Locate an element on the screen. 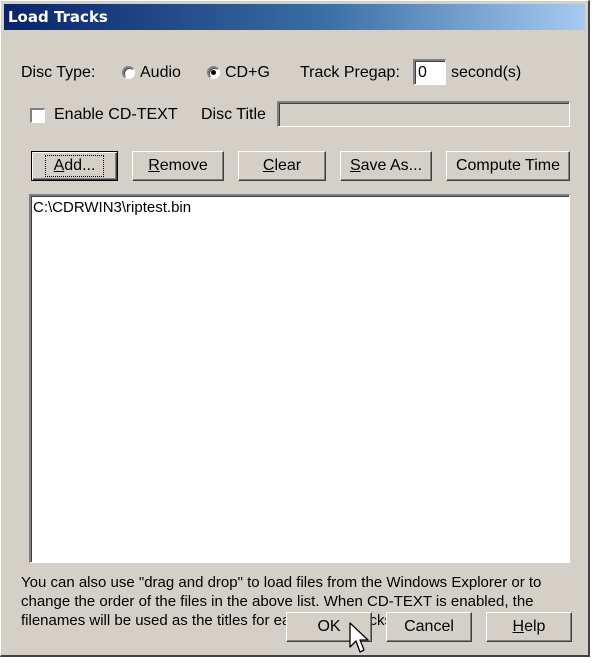  help-button: Help is located at coordinates (529, 627).